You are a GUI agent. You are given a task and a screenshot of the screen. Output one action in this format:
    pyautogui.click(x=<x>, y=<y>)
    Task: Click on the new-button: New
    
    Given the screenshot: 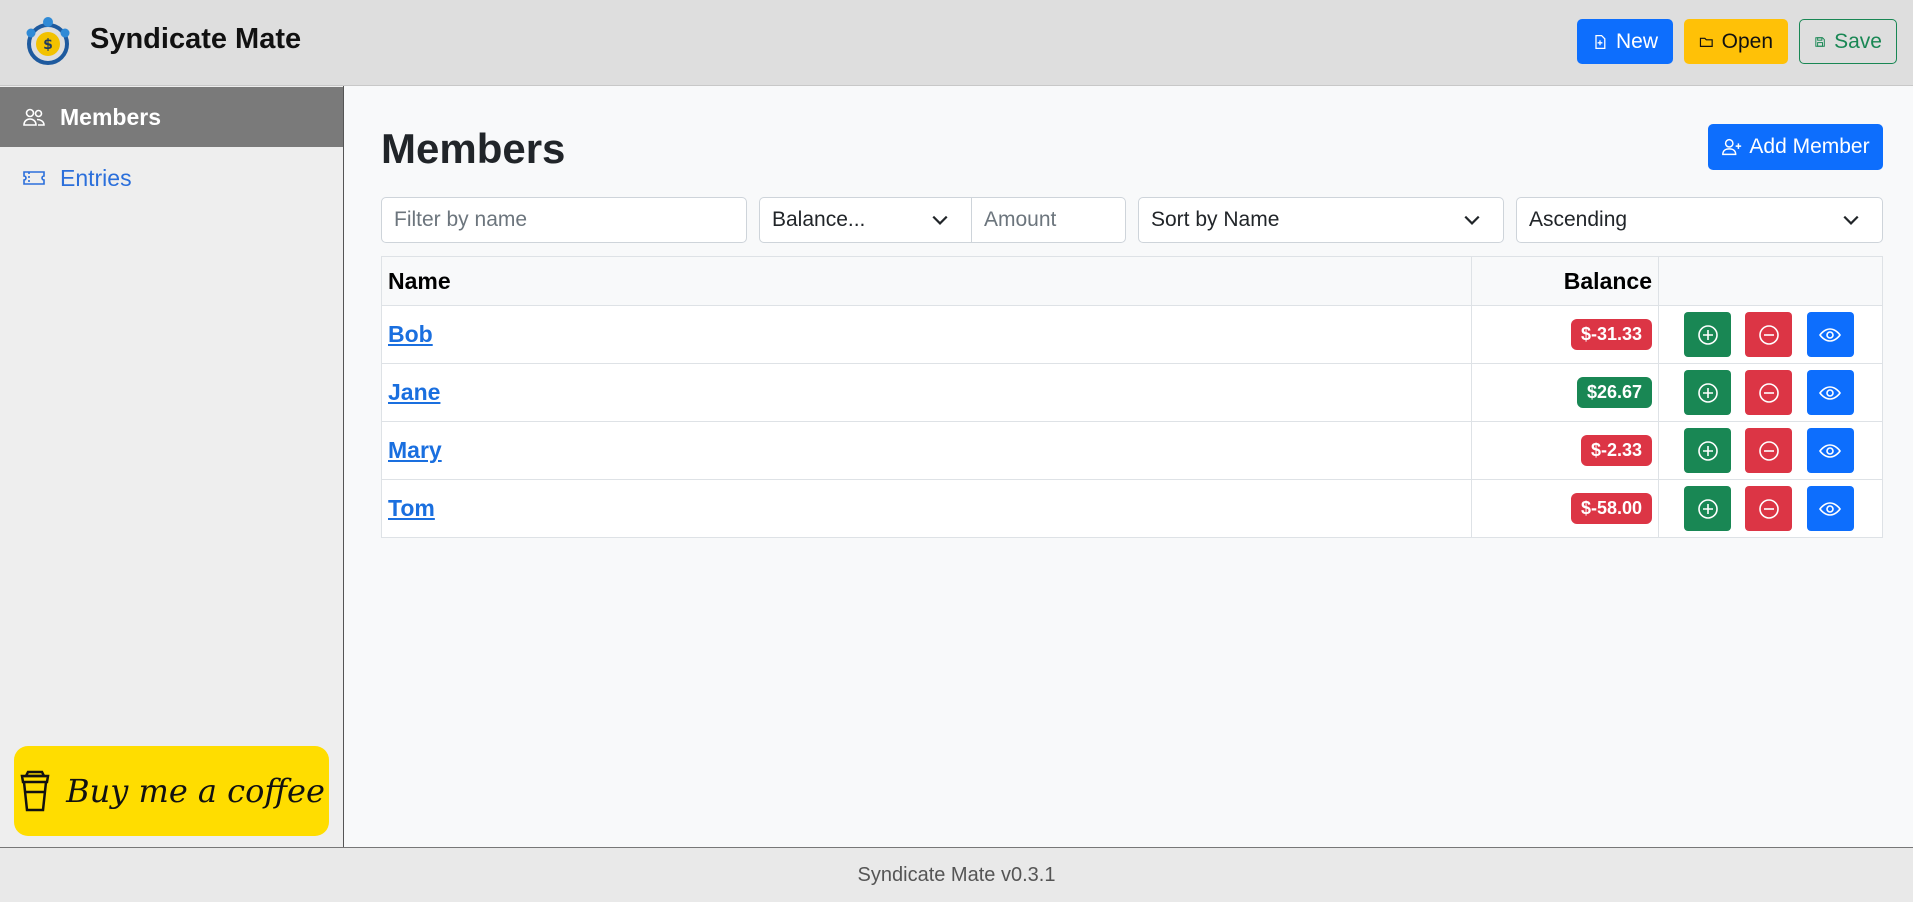 What is the action you would take?
    pyautogui.click(x=1625, y=41)
    